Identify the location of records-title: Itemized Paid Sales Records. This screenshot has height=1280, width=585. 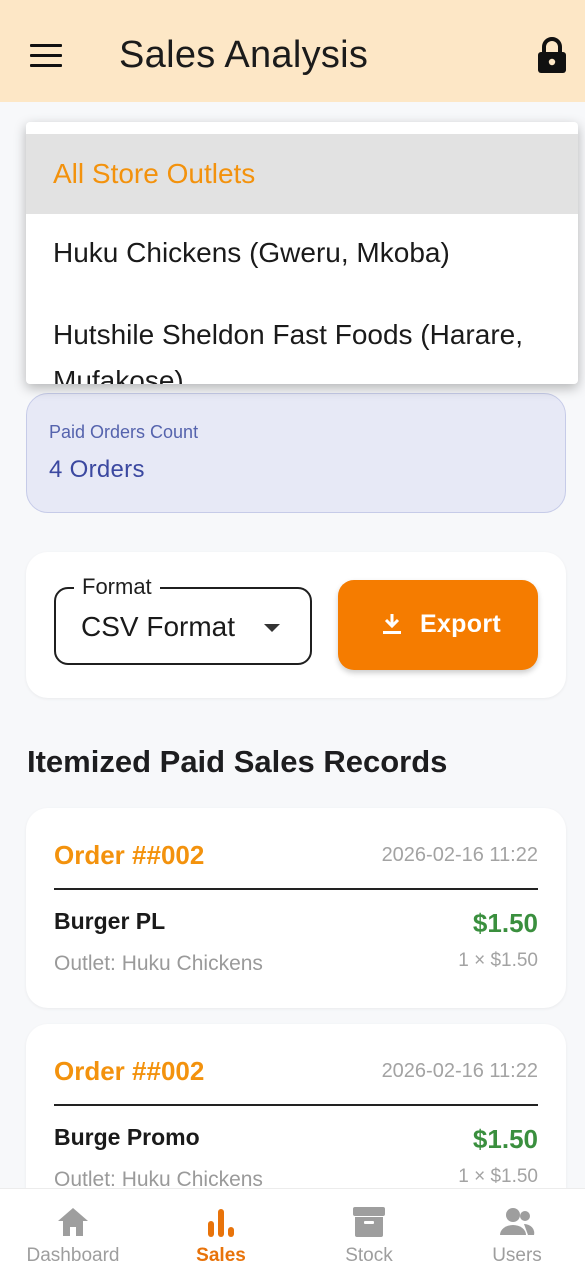
(237, 761).